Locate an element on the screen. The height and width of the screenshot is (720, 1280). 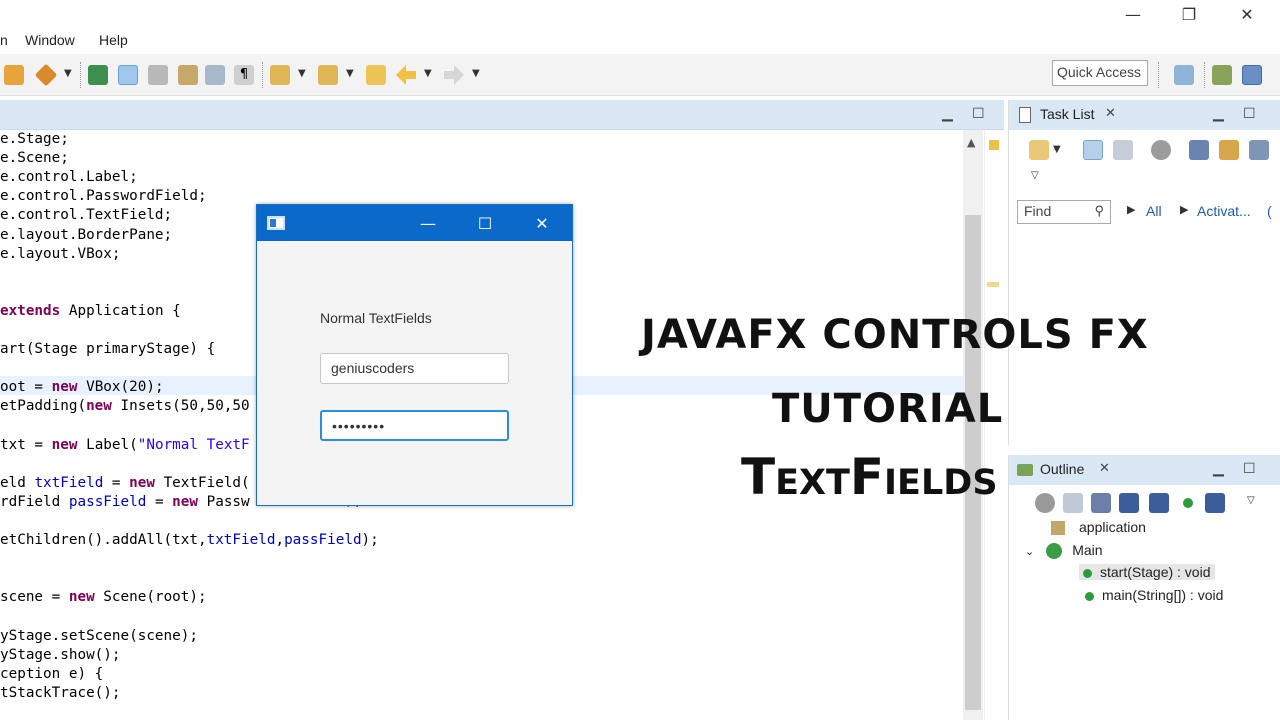
chevron-down-icon: ⌄ is located at coordinates (1029, 552).